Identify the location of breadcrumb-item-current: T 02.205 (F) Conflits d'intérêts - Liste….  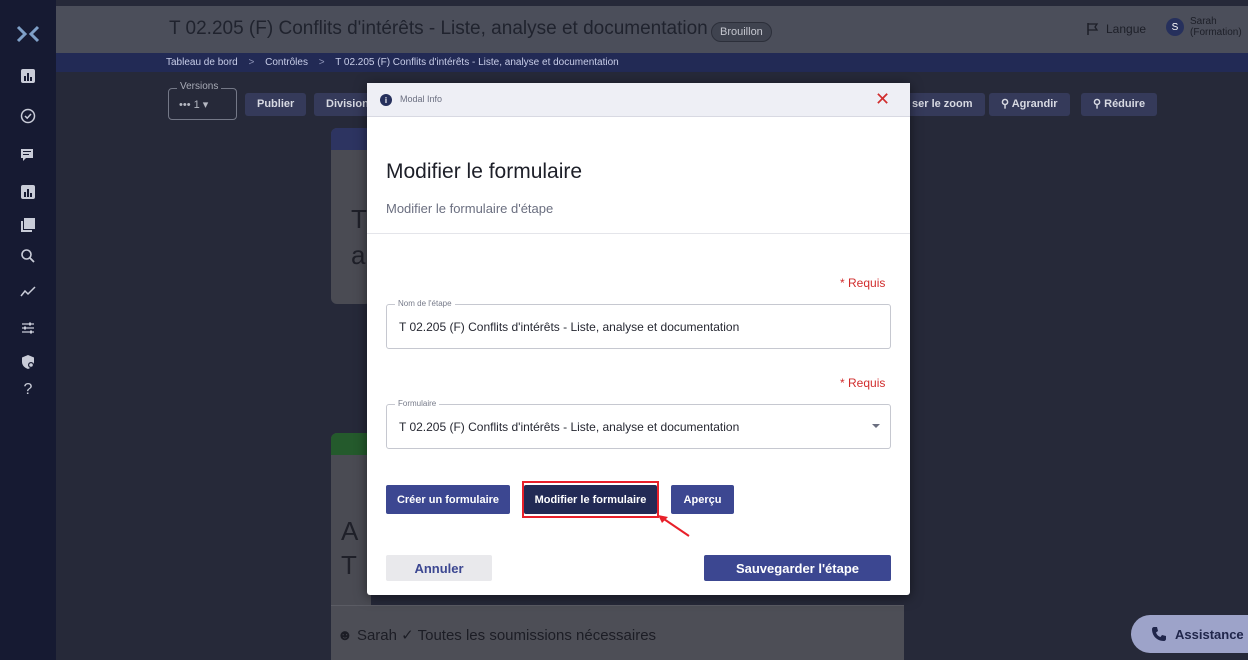
(477, 62).